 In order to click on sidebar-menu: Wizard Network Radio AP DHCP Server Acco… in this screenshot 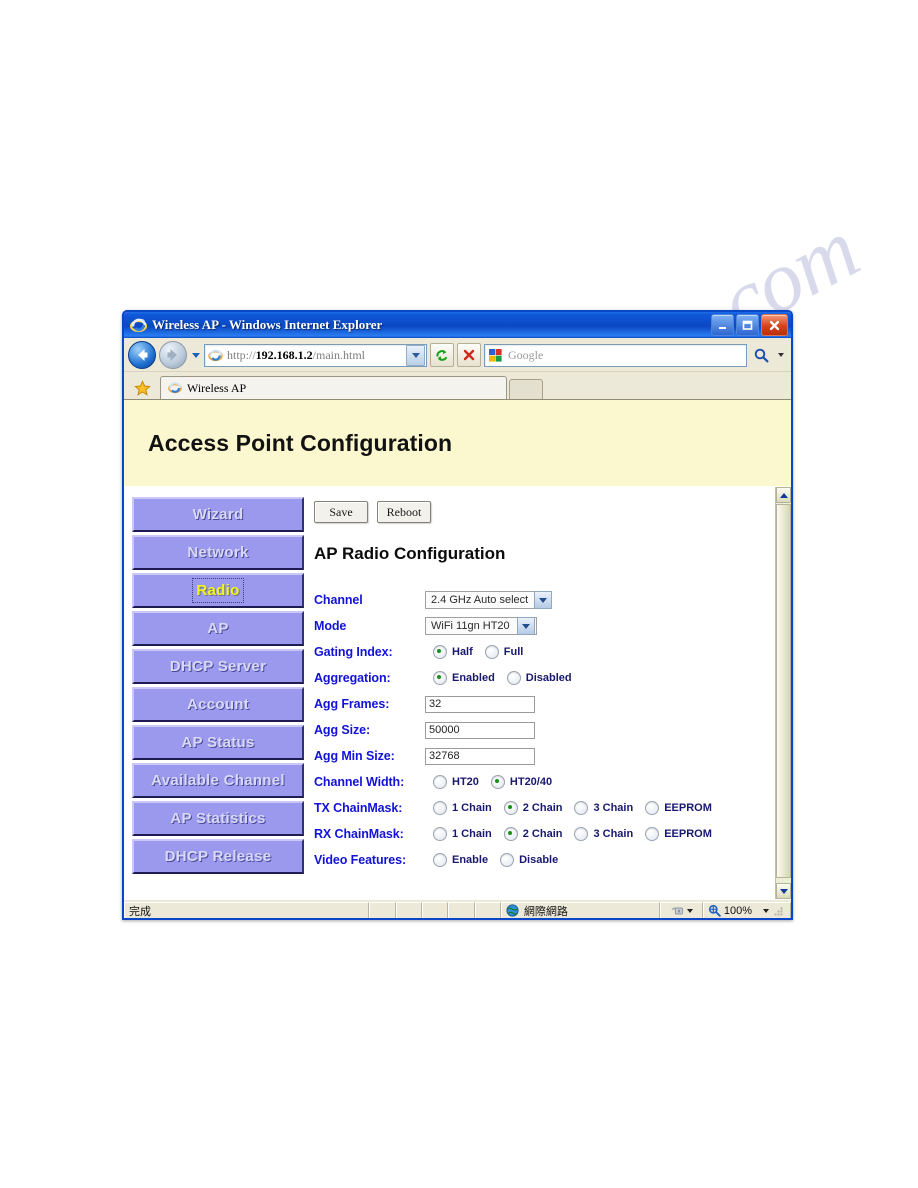, I will do `click(215, 693)`.